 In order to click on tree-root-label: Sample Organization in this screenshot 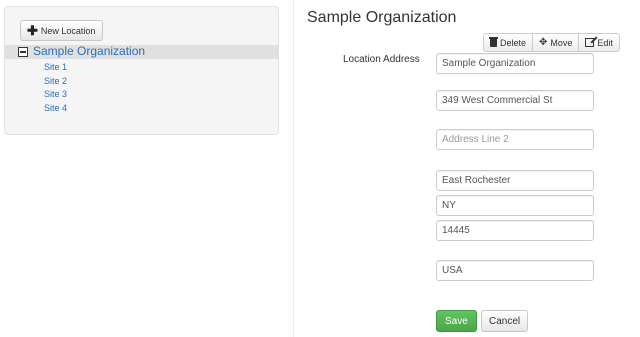, I will do `click(89, 51)`.